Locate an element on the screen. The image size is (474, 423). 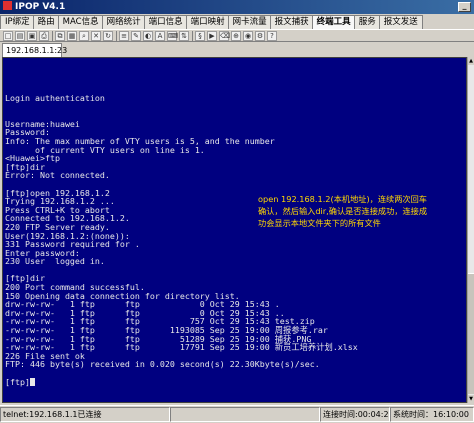
minimize-icon: _ is located at coordinates (464, 7).